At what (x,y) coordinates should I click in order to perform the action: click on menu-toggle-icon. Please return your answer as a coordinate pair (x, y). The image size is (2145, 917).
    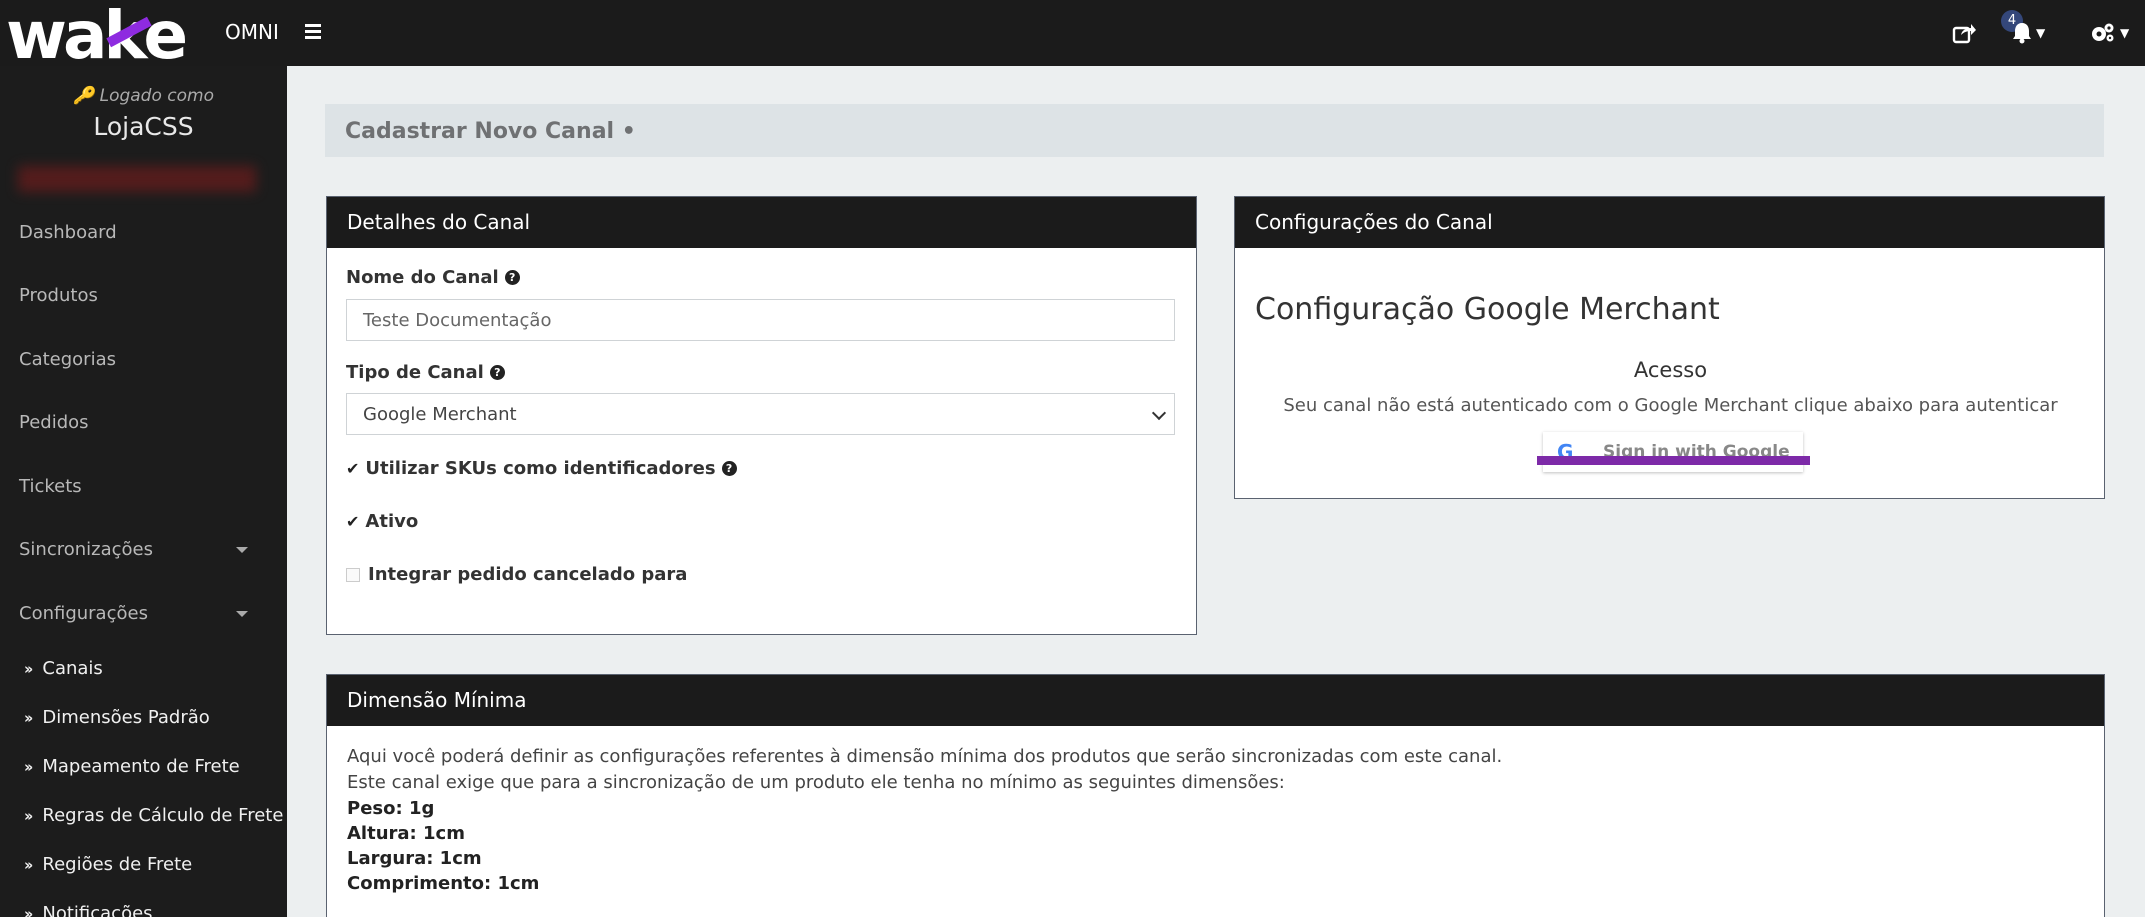
    Looking at the image, I should click on (313, 32).